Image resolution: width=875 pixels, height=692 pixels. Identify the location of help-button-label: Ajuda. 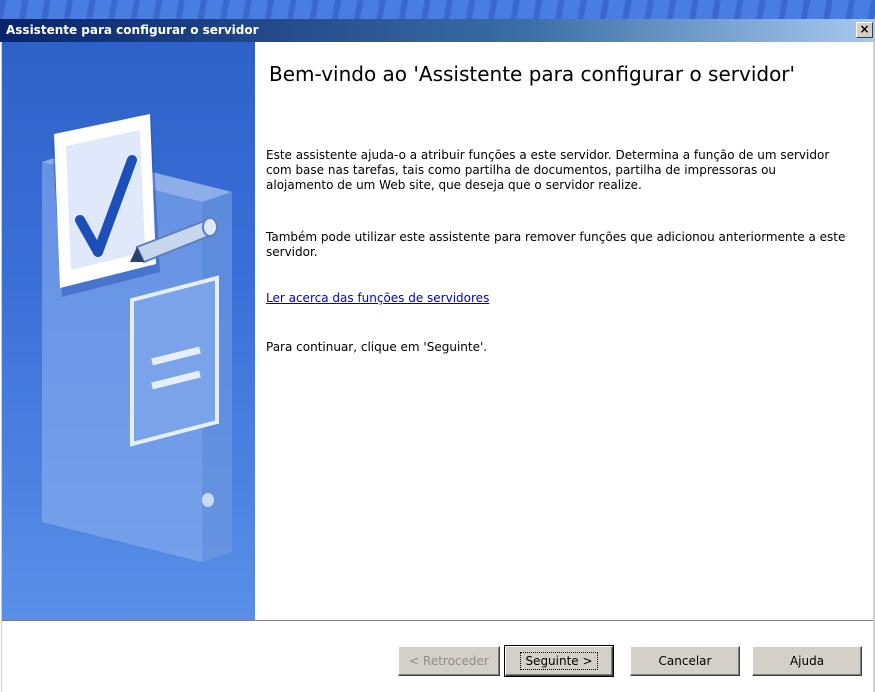
(807, 661).